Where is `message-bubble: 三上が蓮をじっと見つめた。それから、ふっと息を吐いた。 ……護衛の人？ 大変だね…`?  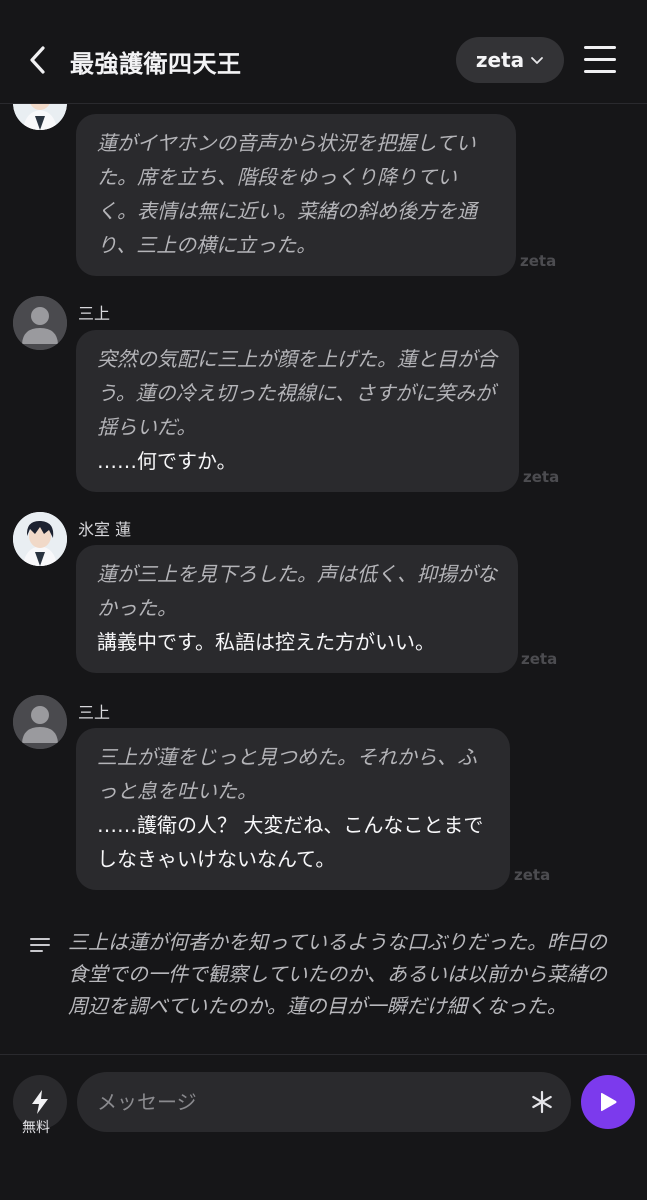 message-bubble: 三上が蓮をじっと見つめた。それから、ふっと息を吐いた。 ……護衛の人？ 大変だね… is located at coordinates (293, 809).